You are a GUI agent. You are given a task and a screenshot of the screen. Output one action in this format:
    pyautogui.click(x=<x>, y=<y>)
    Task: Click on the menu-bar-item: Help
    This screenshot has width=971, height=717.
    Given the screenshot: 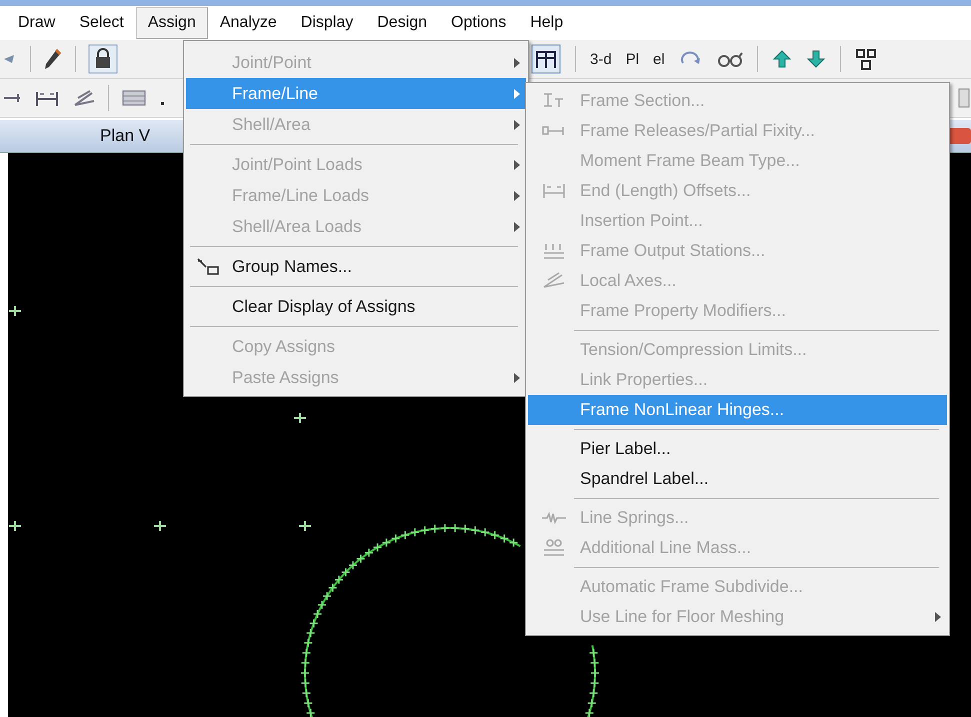 What is the action you would take?
    pyautogui.click(x=547, y=23)
    